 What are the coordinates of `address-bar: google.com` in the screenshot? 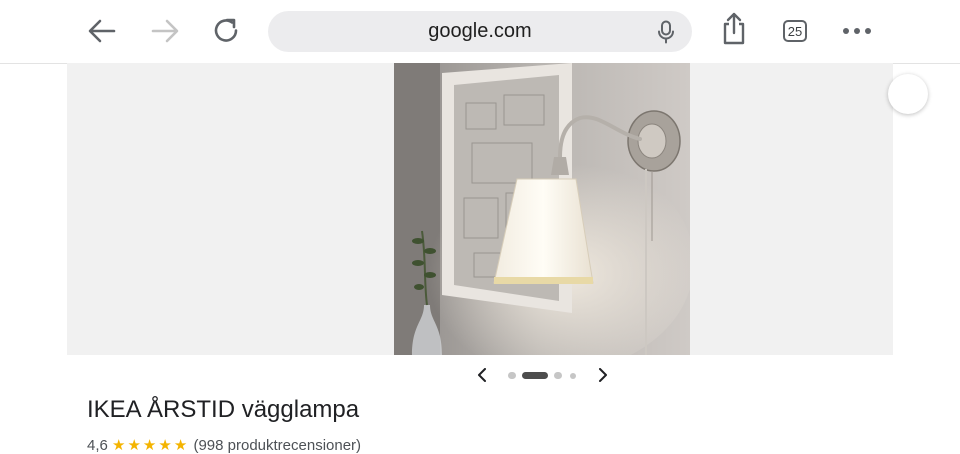 It's located at (480, 31).